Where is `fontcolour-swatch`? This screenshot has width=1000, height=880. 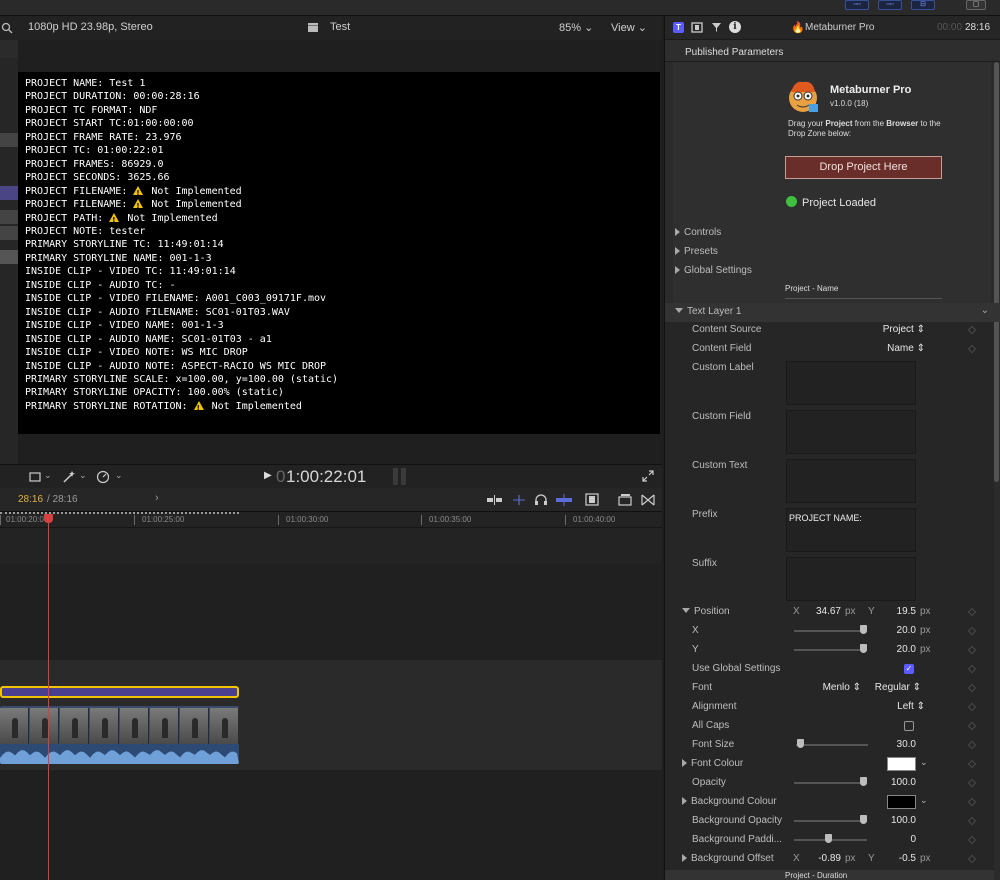
fontcolour-swatch is located at coordinates (901, 764).